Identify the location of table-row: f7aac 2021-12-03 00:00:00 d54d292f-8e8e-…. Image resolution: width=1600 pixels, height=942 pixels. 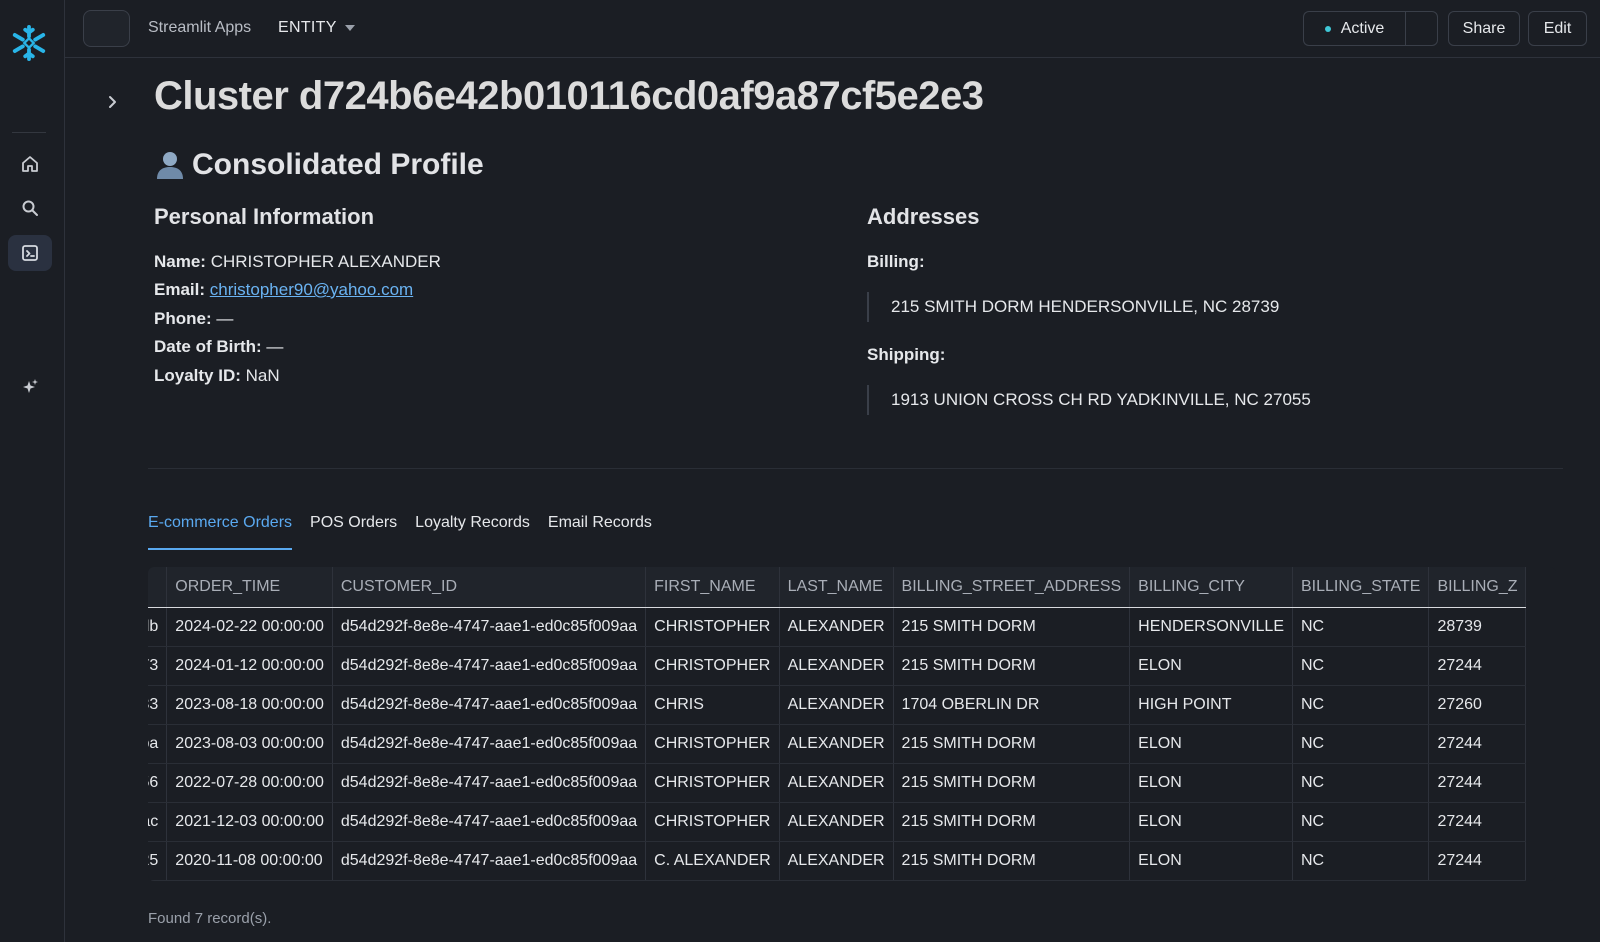
(837, 822).